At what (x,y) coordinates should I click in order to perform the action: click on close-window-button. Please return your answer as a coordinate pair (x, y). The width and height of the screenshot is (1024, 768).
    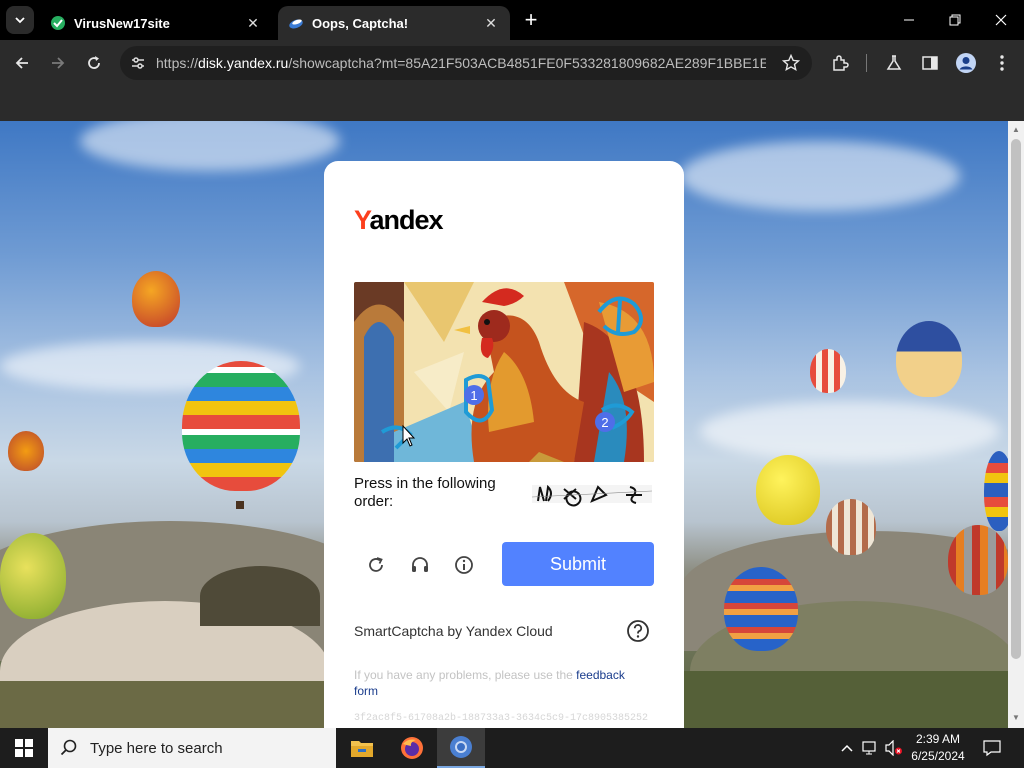
    Looking at the image, I should click on (1001, 20).